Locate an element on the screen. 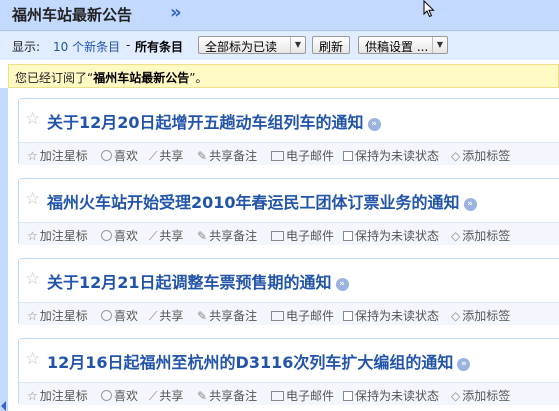 The image size is (559, 411). notice-text: 您已经订阅了“福州车站最新公告”。 is located at coordinates (111, 77).